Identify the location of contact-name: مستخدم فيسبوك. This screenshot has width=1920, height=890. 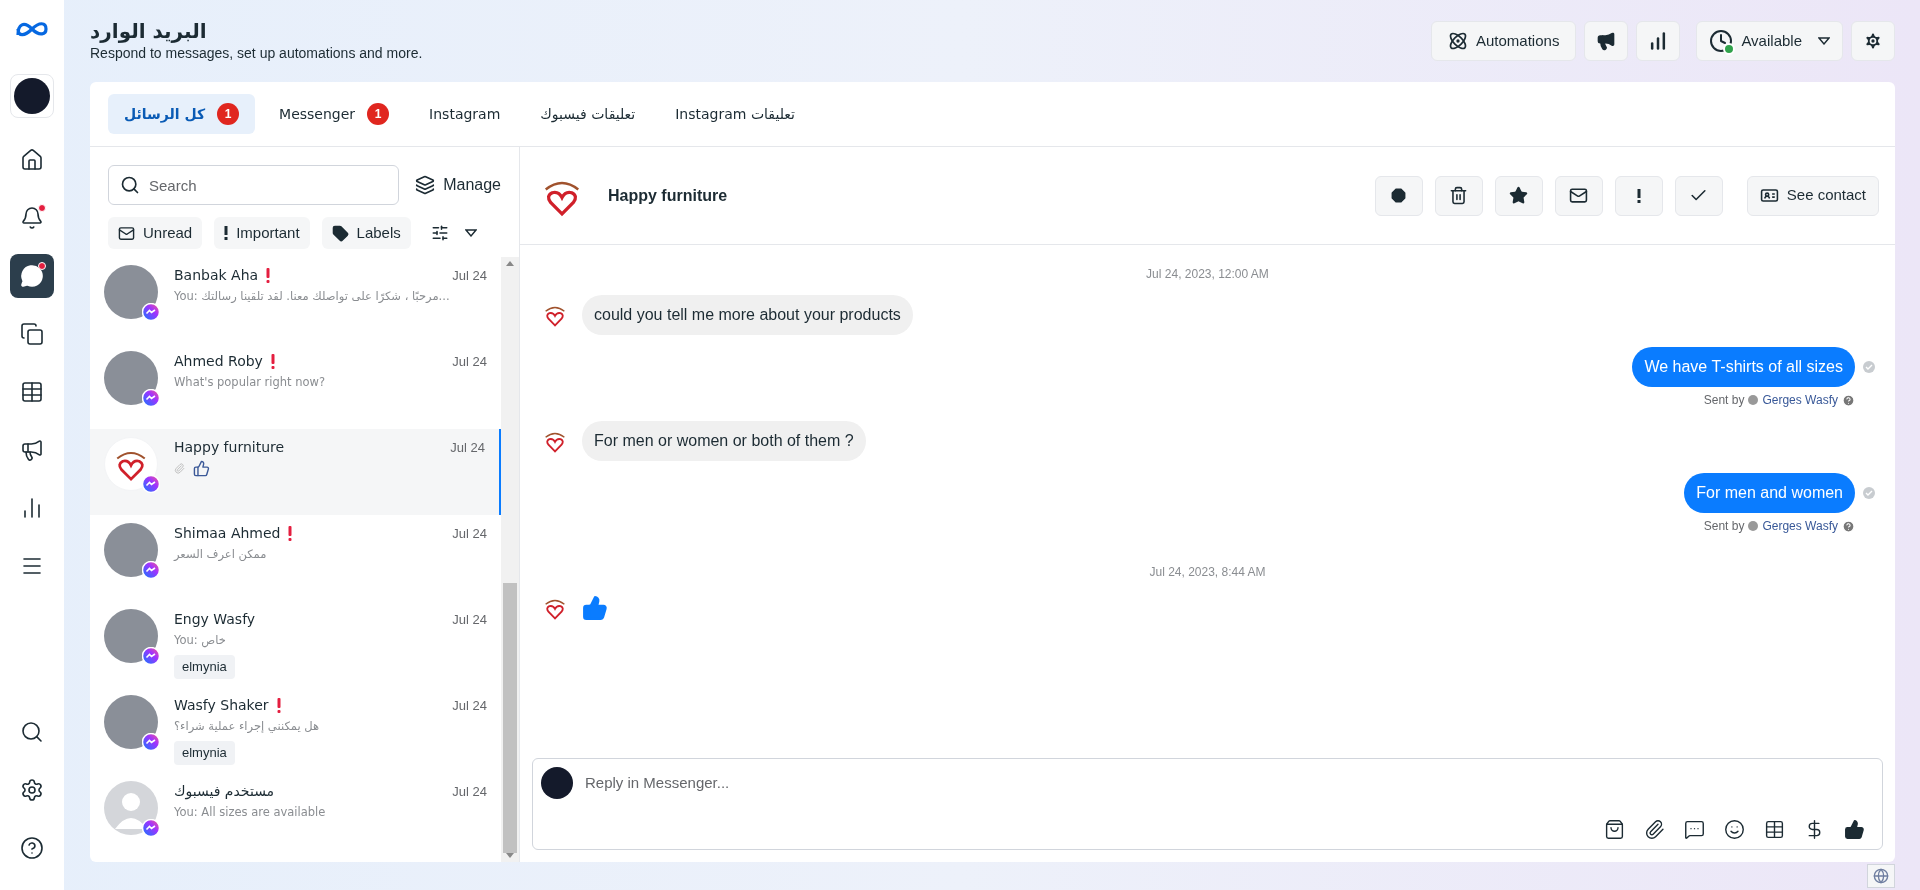
(224, 792).